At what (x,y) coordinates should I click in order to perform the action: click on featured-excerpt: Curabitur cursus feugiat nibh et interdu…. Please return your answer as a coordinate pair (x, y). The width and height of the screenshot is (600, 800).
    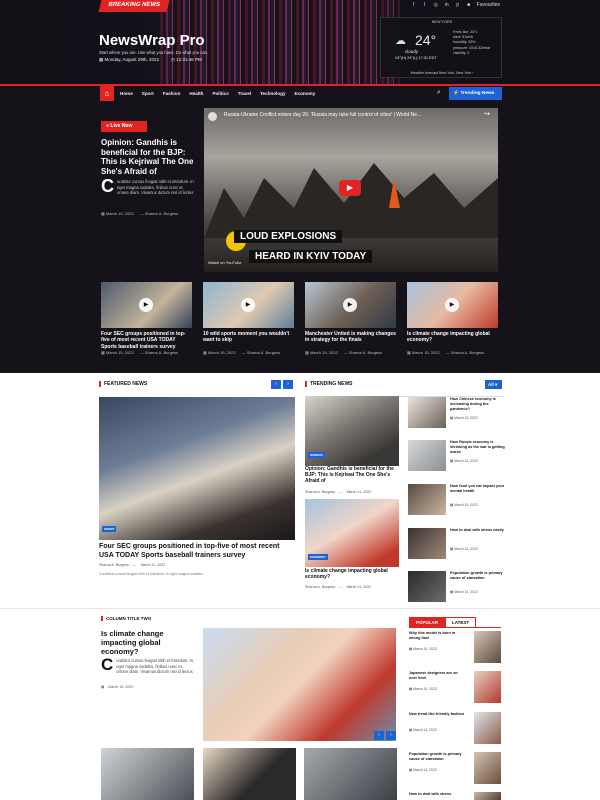
    Looking at the image, I should click on (152, 574).